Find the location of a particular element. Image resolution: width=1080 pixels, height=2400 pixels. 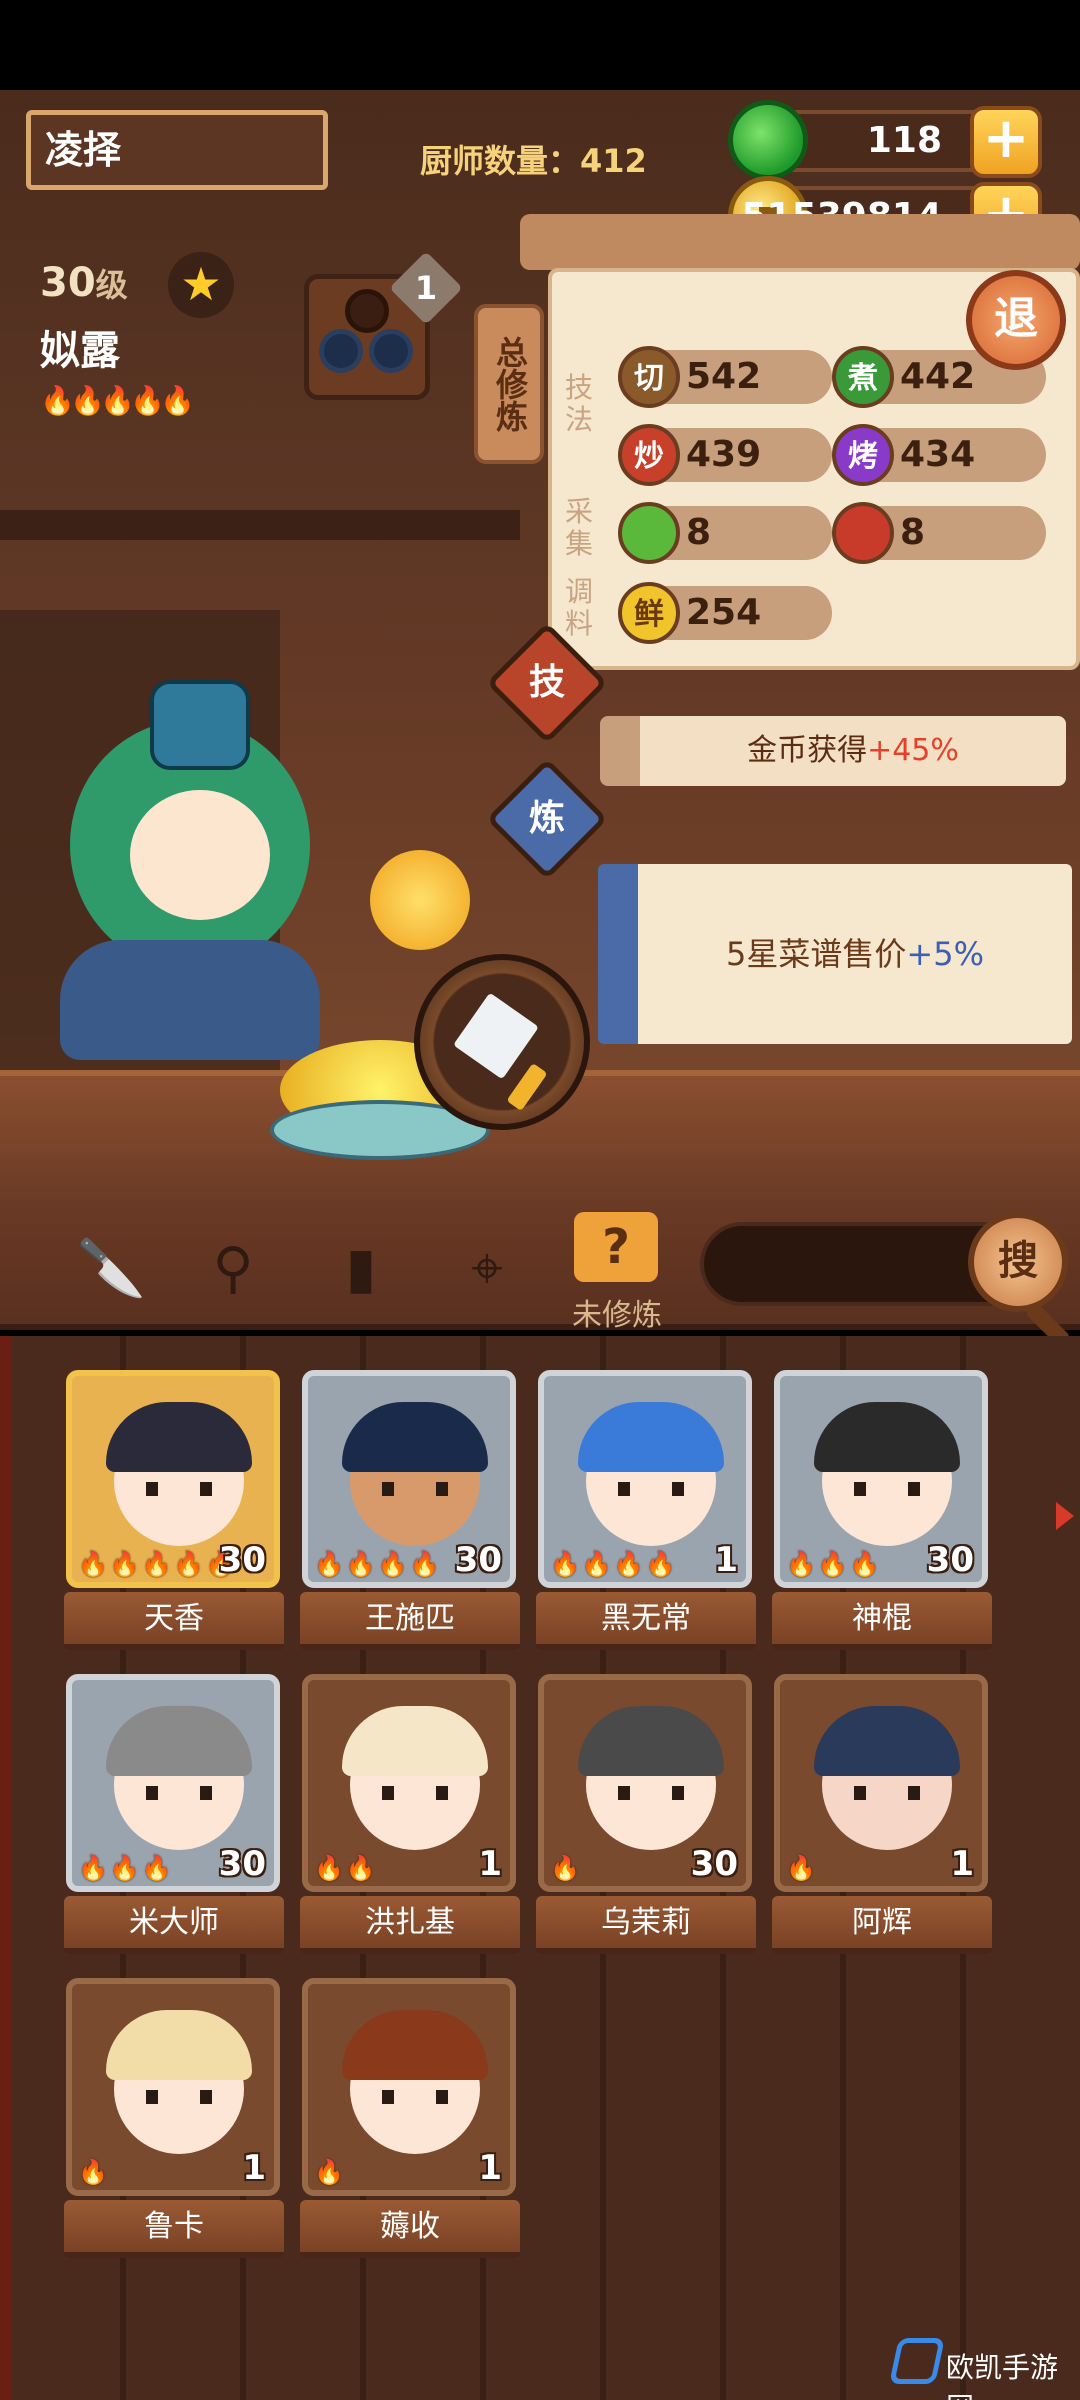

uncultivated-filter-label: 未修炼 is located at coordinates (617, 1315).